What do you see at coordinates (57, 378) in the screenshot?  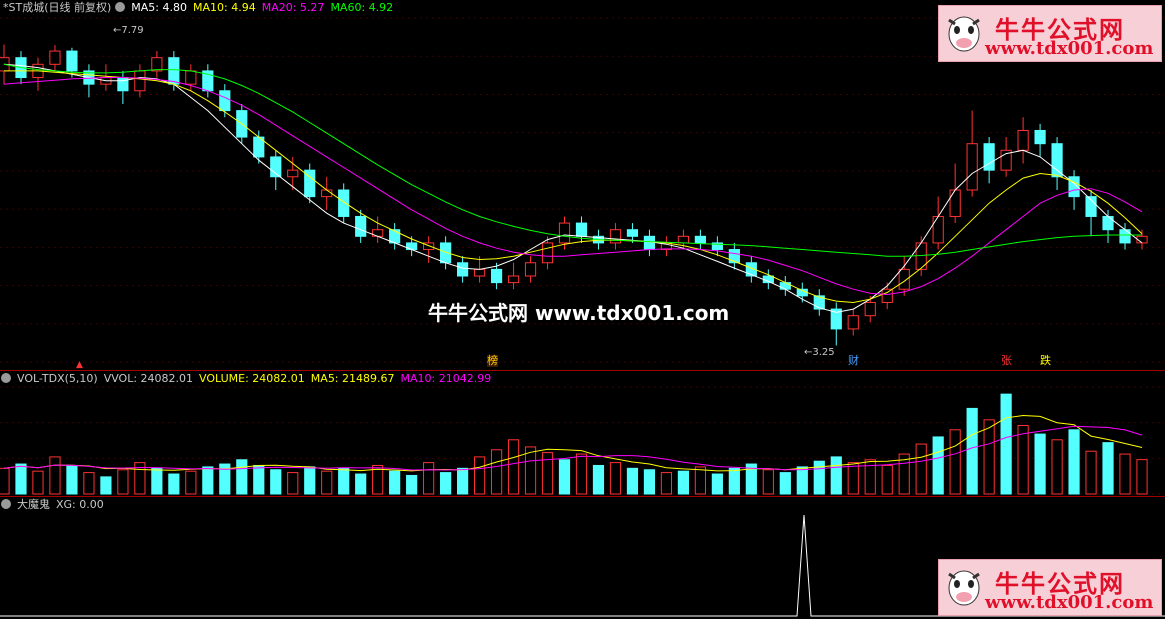 I see `vol-title: VOL-TDX(5,10)` at bounding box center [57, 378].